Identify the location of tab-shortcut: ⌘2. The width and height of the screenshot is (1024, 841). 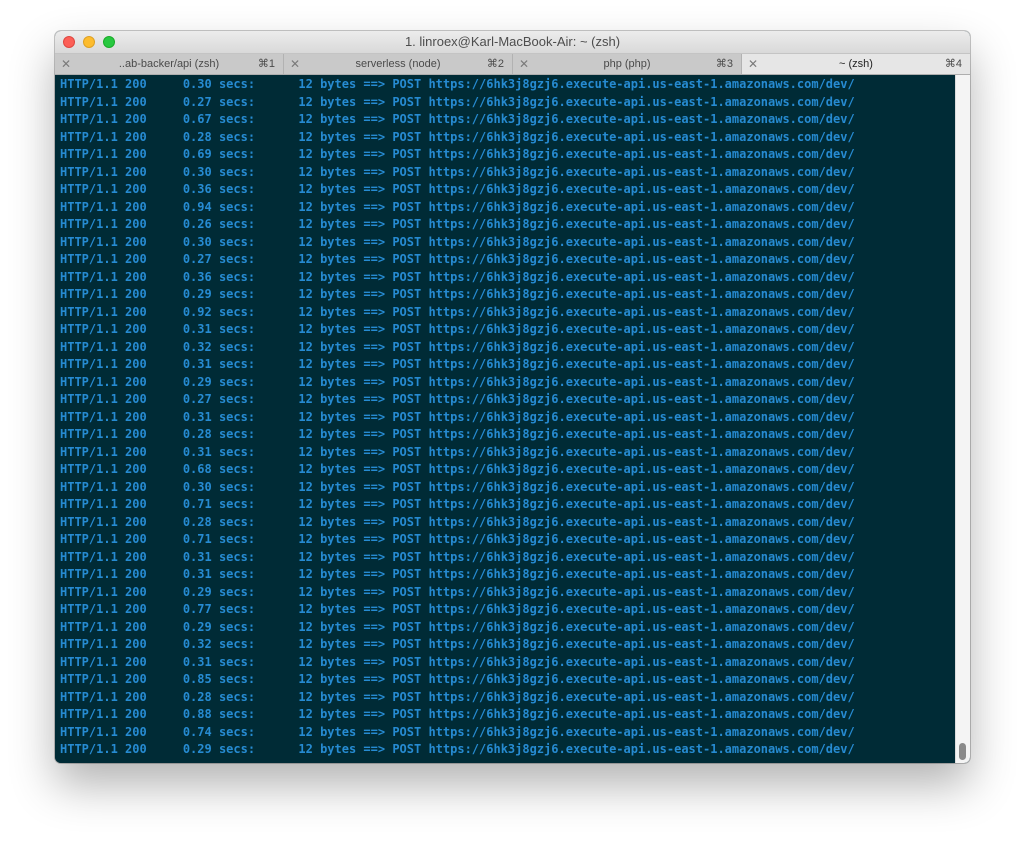
(495, 64).